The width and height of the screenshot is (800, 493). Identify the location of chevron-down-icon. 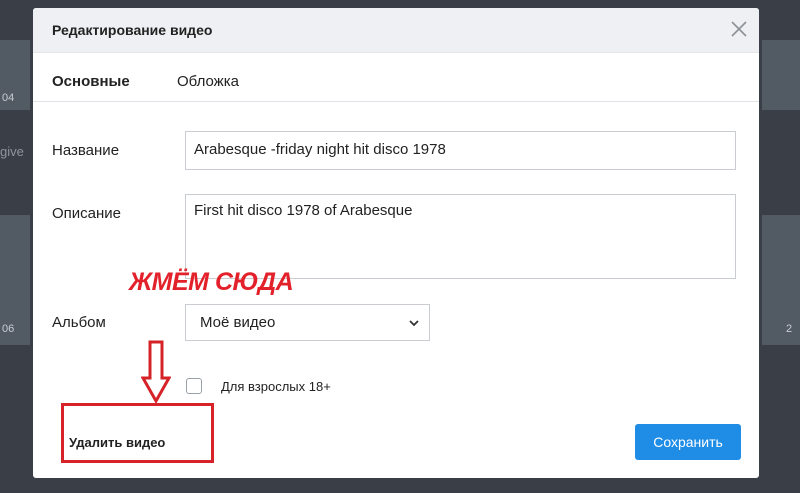
(414, 323).